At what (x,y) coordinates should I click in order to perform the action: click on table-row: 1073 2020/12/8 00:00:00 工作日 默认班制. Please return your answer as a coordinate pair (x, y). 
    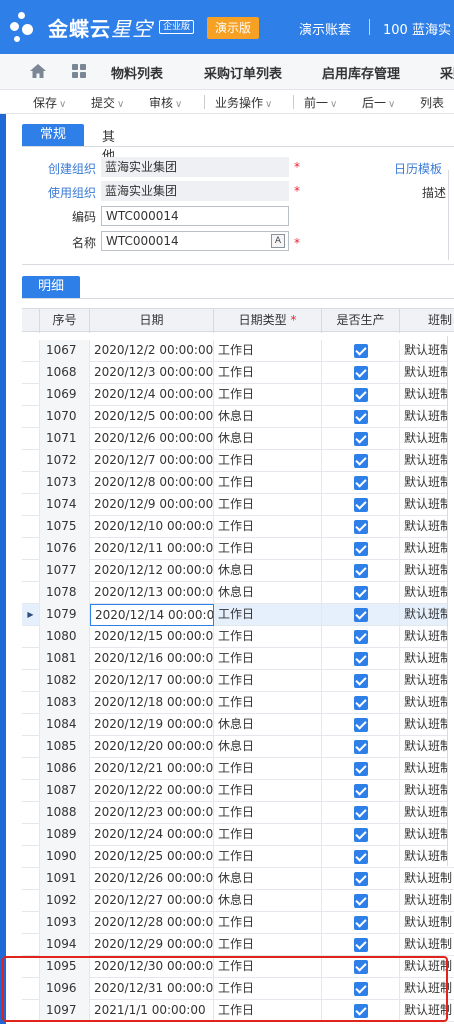
    Looking at the image, I should click on (238, 483).